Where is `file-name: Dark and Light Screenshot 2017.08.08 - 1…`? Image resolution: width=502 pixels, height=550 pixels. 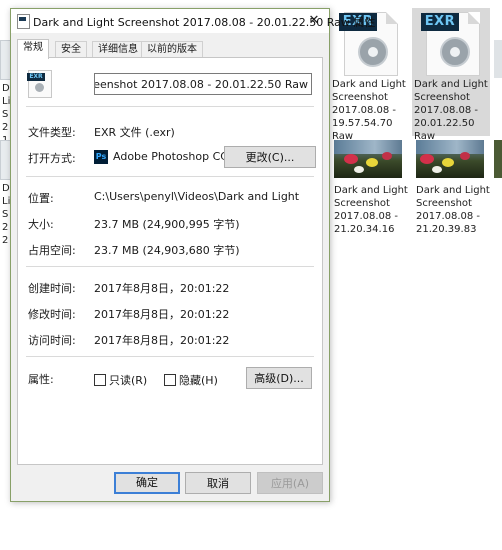
file-name: Dark and Light Screenshot 2017.08.08 - 1… is located at coordinates (372, 110).